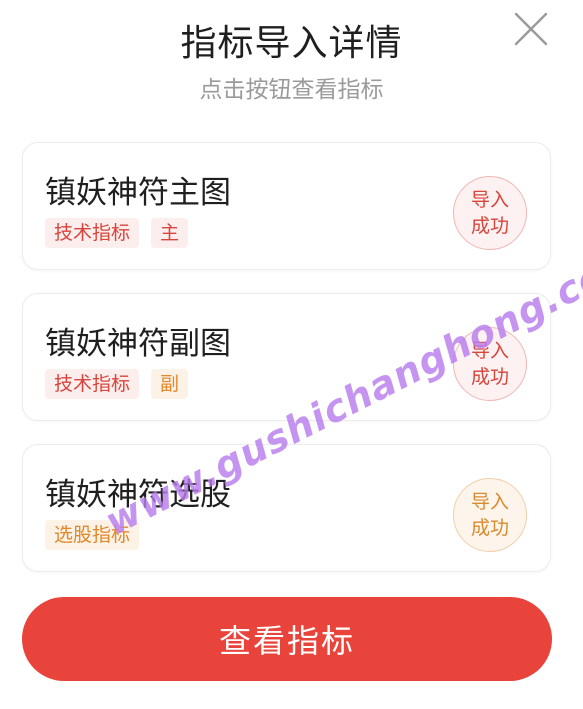 The height and width of the screenshot is (709, 583). I want to click on indicator-tags: 技术指标 副, so click(117, 384).